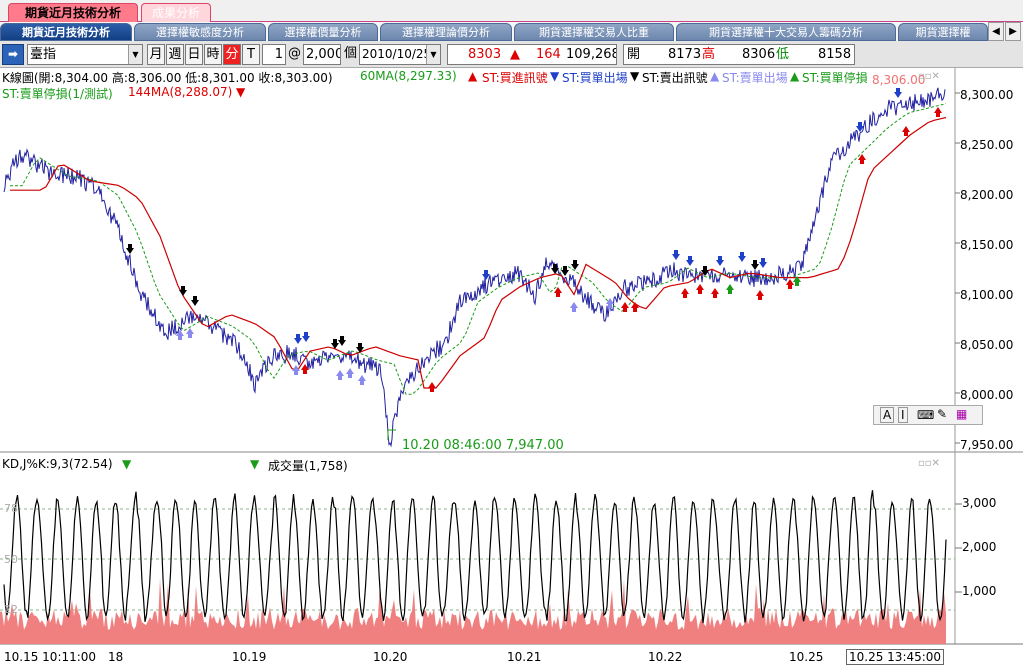 This screenshot has width=1023, height=667. Describe the element at coordinates (473, 76) in the screenshot. I see `buy-signal-icon: ▲` at that location.